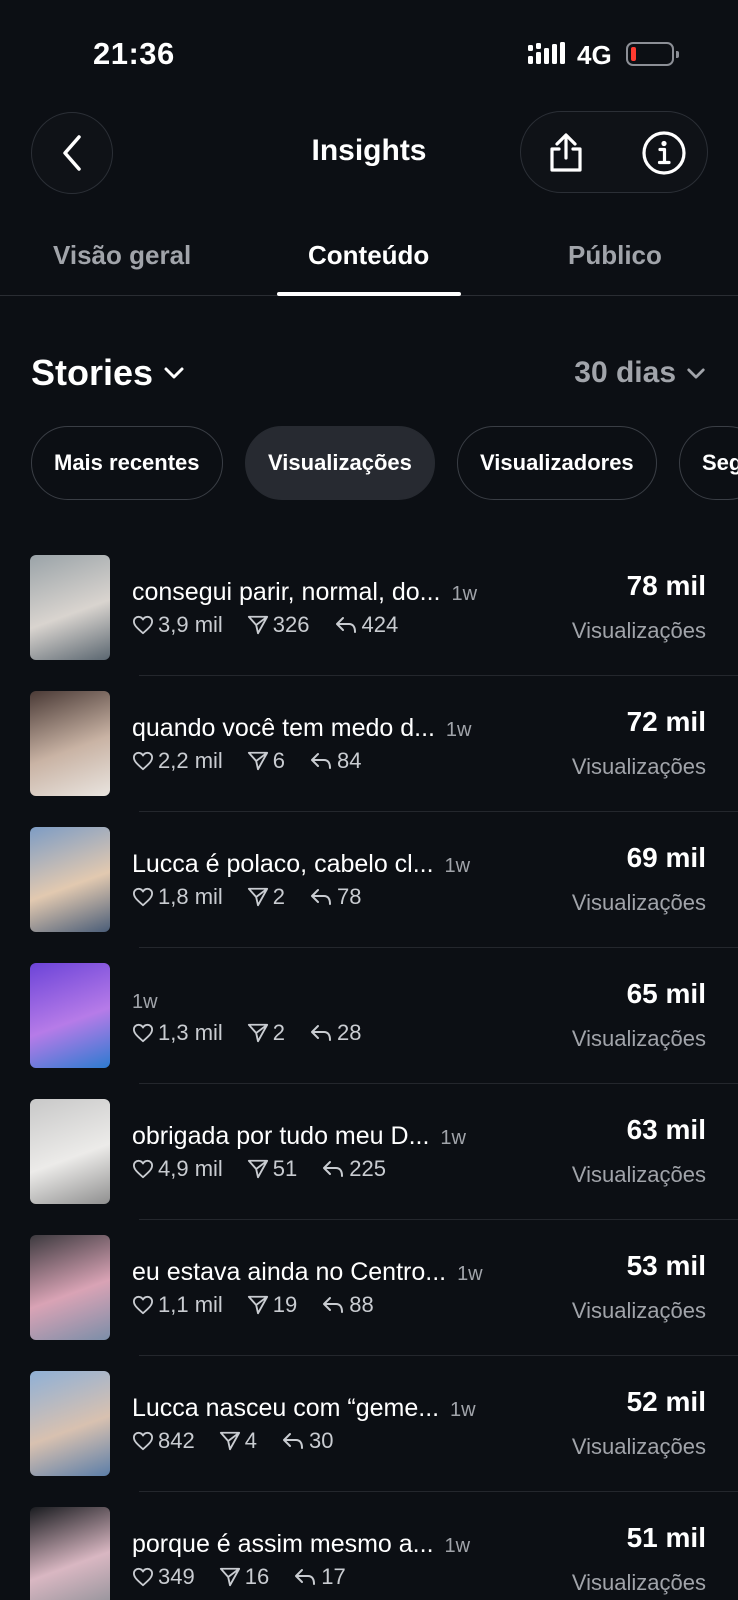 The width and height of the screenshot is (738, 1600). Describe the element at coordinates (302, 728) in the screenshot. I see `story-caption: quando você tem medo d... 1w` at that location.